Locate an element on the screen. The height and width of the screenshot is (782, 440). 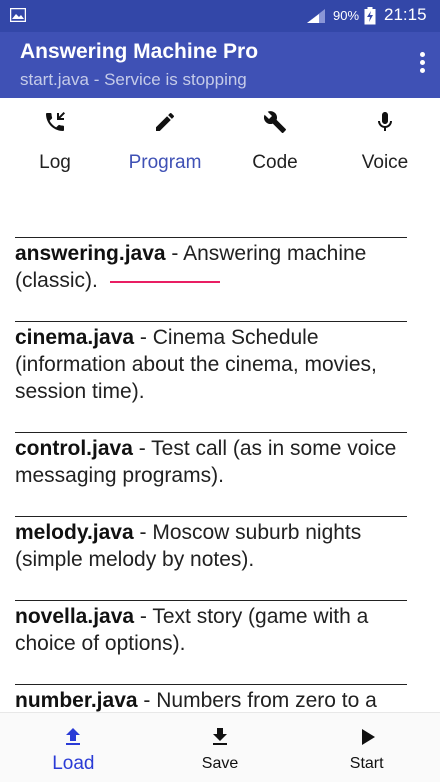
tab-program: Program is located at coordinates (165, 143).